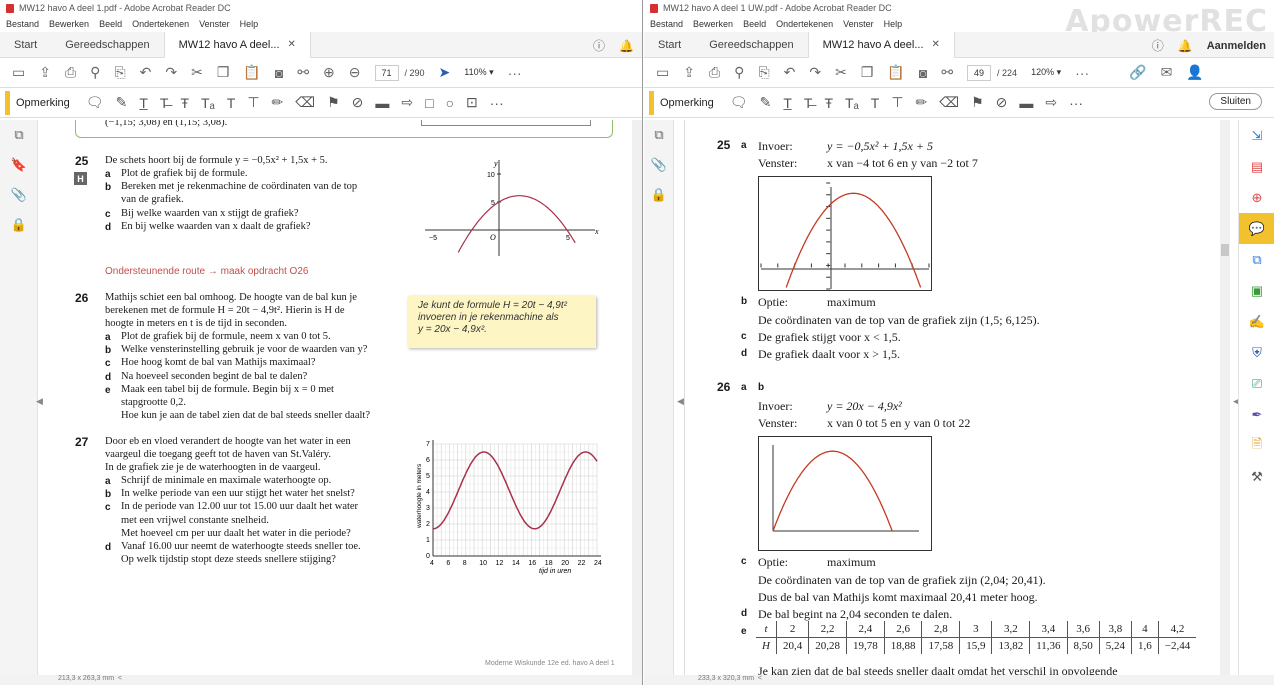 This screenshot has height=685, width=1274. What do you see at coordinates (1225, 397) in the screenshot?
I see `right-scrollbar` at bounding box center [1225, 397].